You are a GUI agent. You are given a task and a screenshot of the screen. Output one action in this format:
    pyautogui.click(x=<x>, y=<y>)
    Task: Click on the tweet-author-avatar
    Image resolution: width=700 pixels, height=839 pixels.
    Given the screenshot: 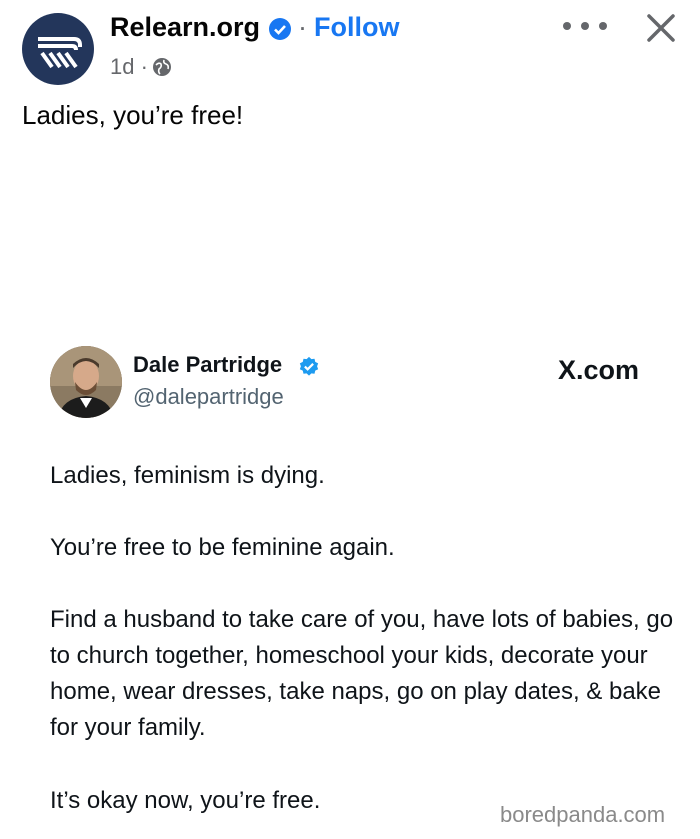 What is the action you would take?
    pyautogui.click(x=86, y=382)
    